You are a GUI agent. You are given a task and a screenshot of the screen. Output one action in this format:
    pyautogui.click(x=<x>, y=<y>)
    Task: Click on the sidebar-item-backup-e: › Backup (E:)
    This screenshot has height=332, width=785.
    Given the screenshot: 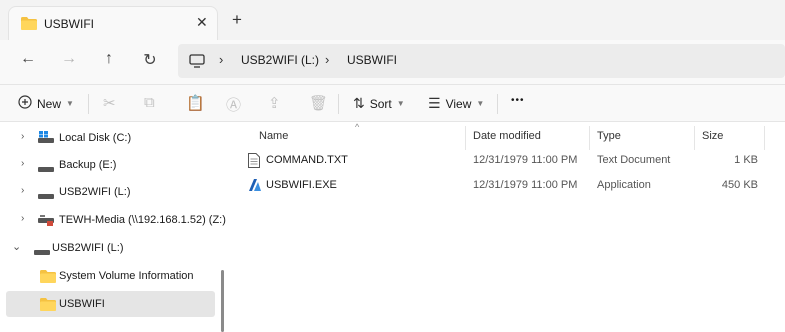 What is the action you would take?
    pyautogui.click(x=110, y=165)
    